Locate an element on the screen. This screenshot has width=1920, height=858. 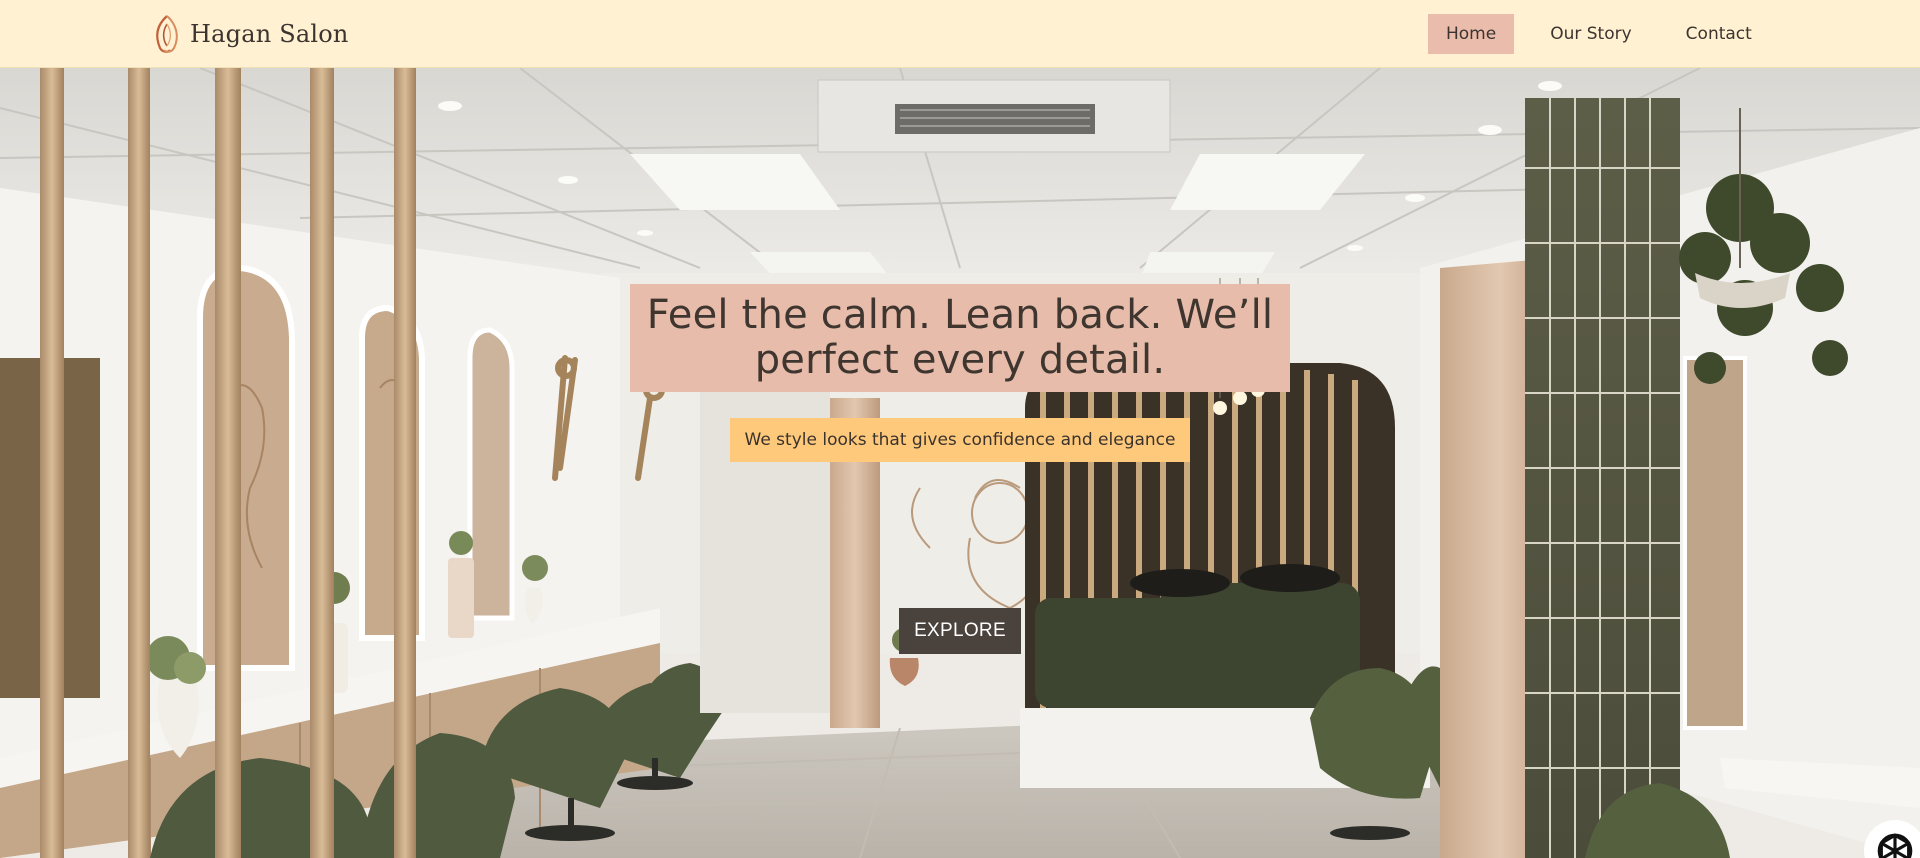
nav-item-our-story: Our Story is located at coordinates (1590, 34).